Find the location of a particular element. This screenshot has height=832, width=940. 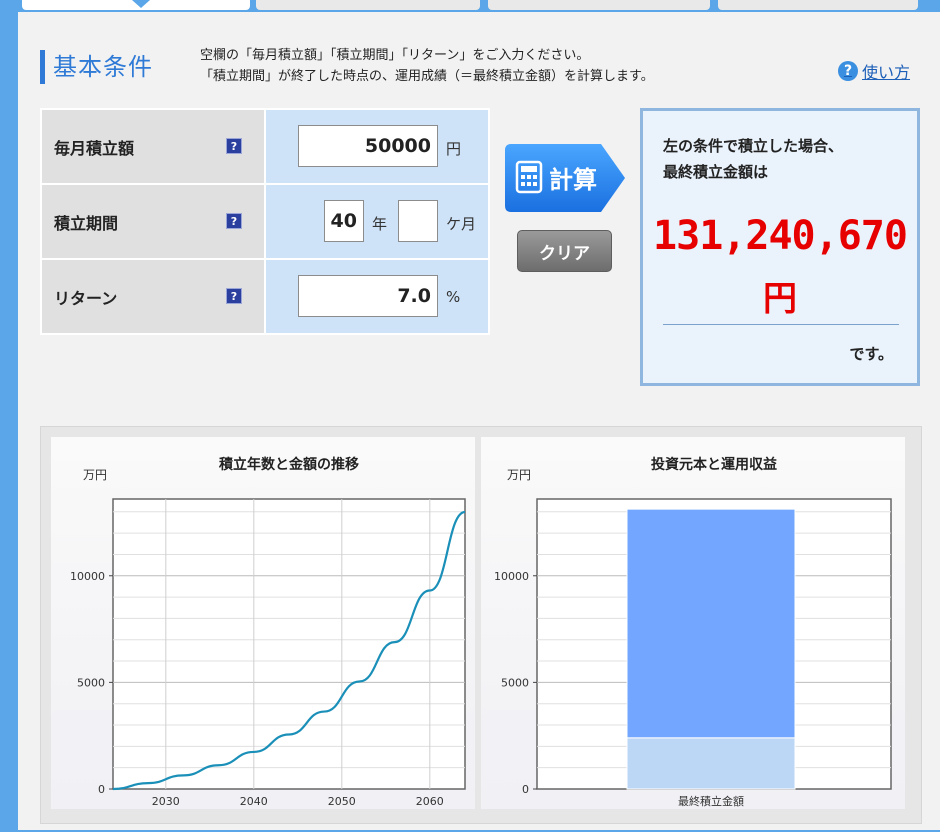

tab-active-indicator is located at coordinates (141, 4).